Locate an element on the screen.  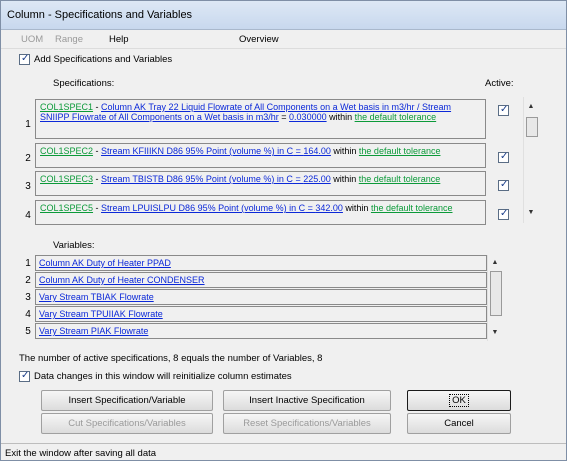
ok-button-label: OK is located at coordinates (459, 400).